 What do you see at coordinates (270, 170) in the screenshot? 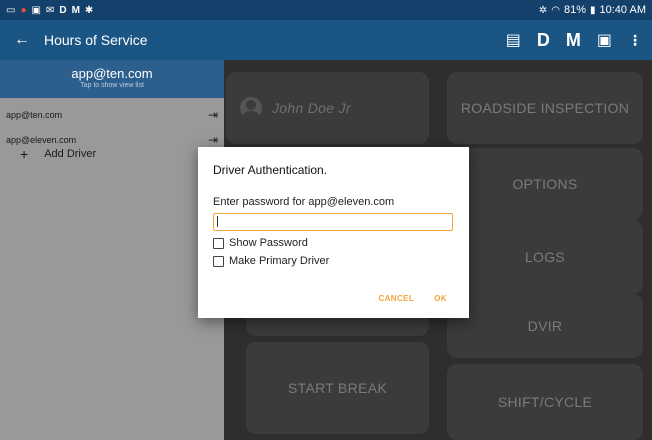
I see `dialog-title: Driver Authentication.` at bounding box center [270, 170].